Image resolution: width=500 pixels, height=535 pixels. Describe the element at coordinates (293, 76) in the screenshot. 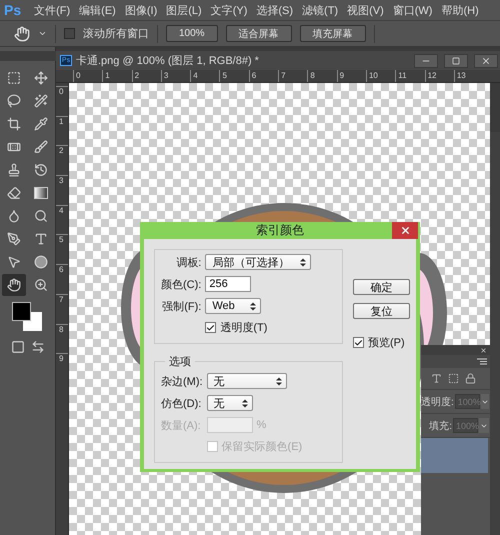

I see `ruler-label: 7` at that location.